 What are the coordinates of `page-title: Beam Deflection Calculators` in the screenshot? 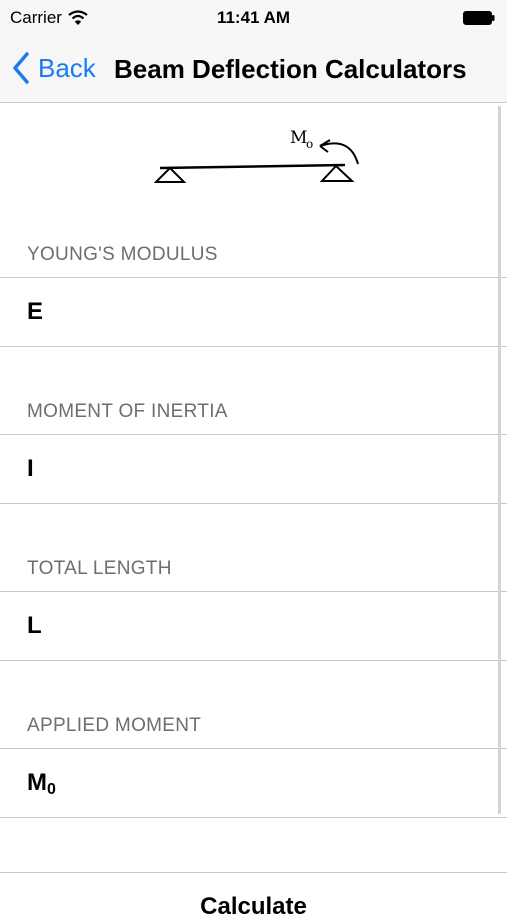 It's located at (290, 69).